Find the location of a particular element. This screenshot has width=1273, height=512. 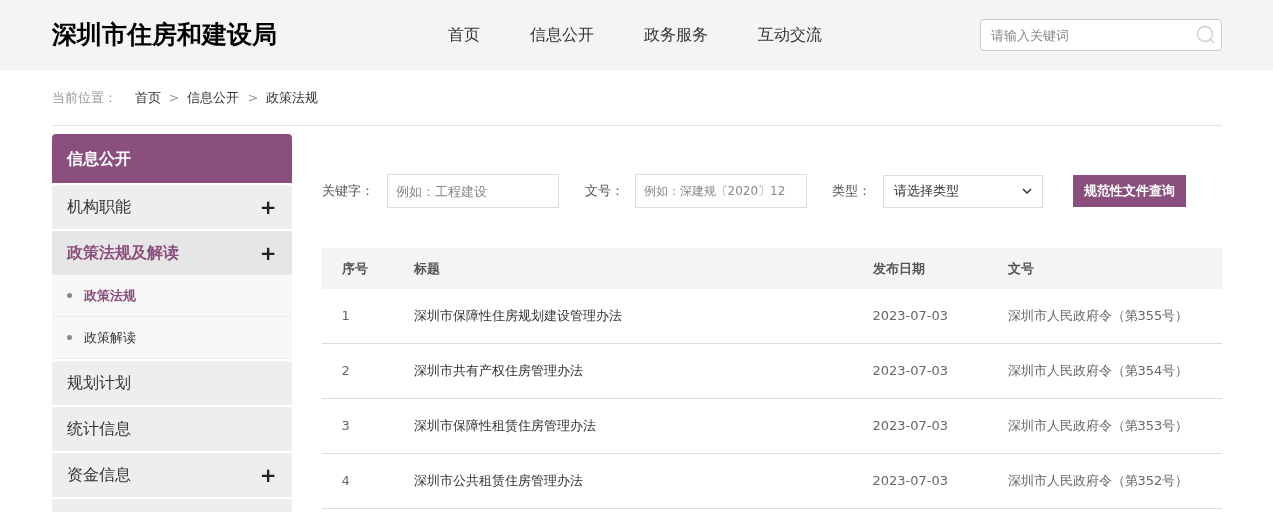

search-field: 请输入关键词 is located at coordinates (1100, 35).